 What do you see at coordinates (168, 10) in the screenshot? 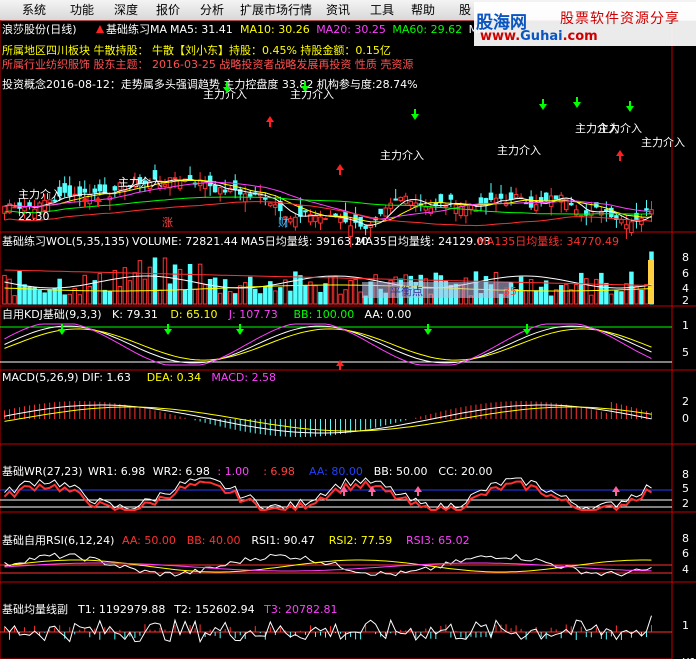
I see `menu-item-3: 报价` at bounding box center [168, 10].